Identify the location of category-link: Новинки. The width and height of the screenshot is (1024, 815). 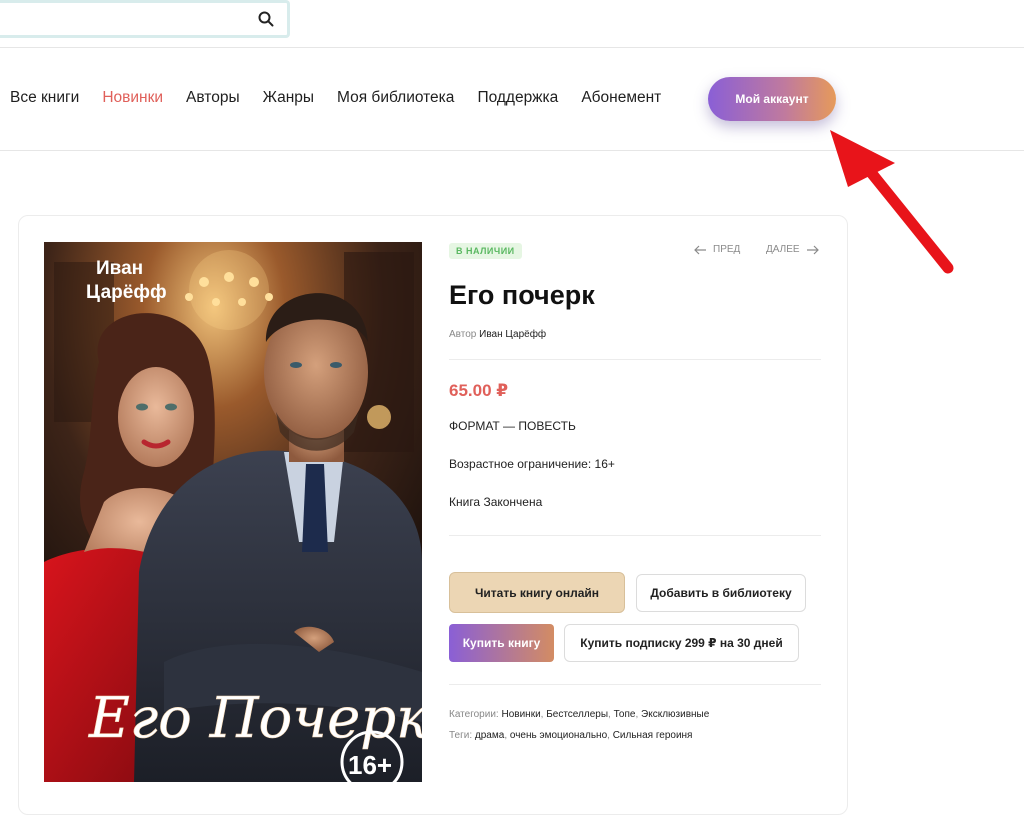
(520, 714).